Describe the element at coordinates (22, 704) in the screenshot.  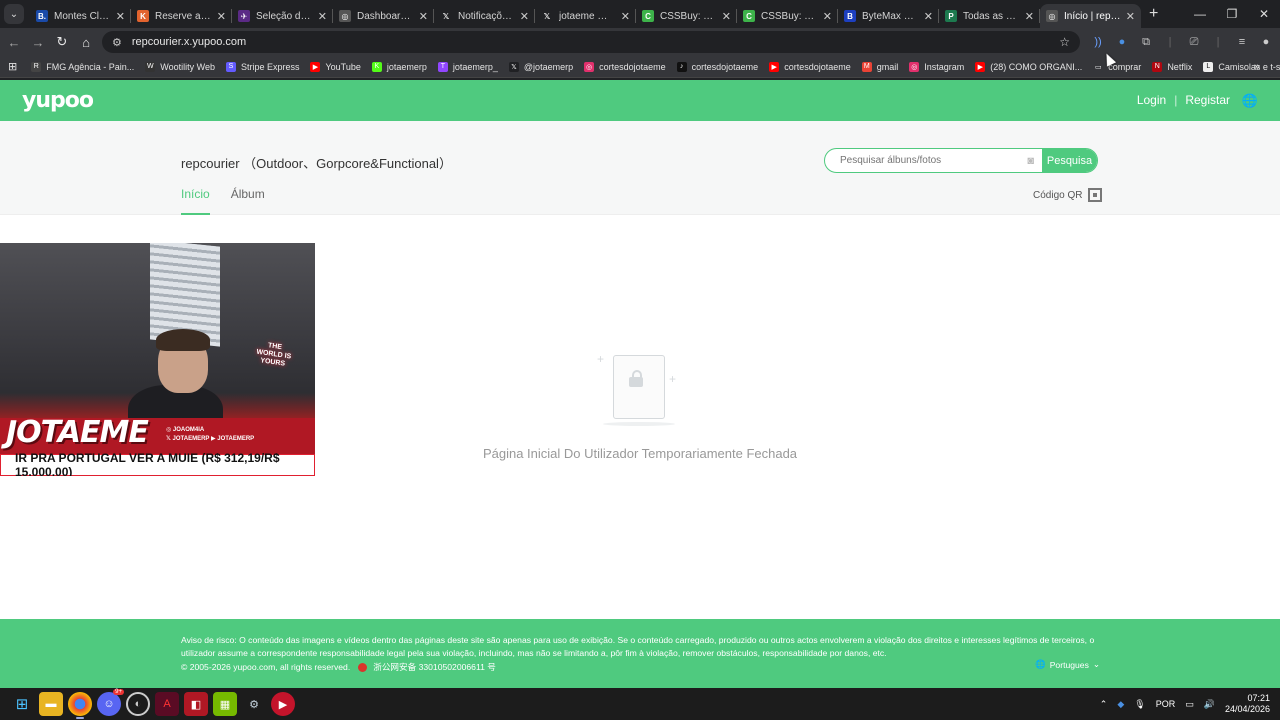
I see `windows-start-icon: ⊞` at that location.